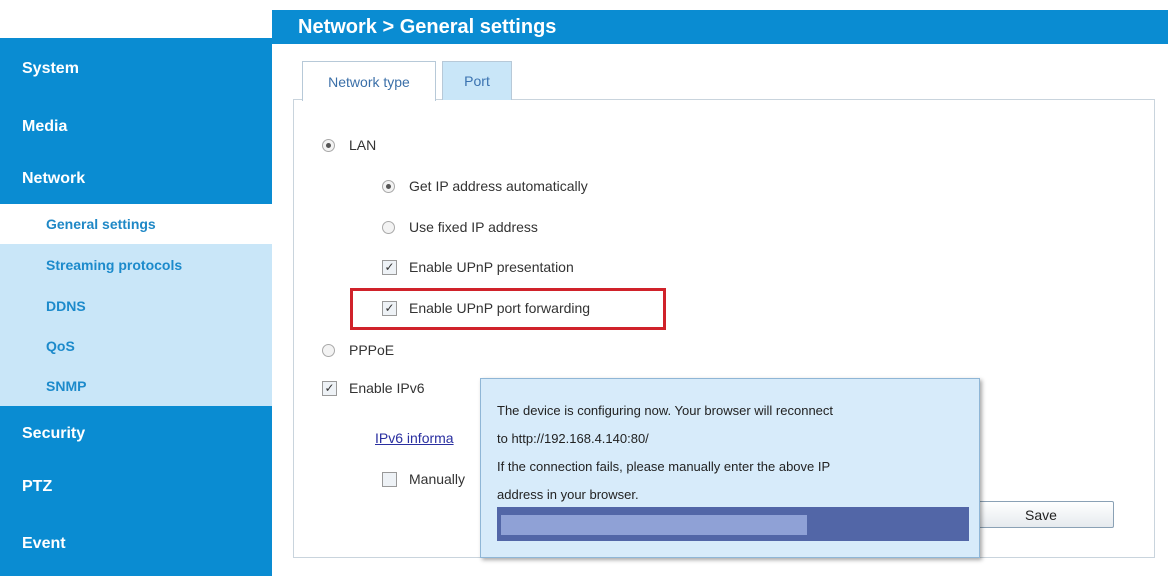 The width and height of the screenshot is (1168, 578). I want to click on sidebar-item-label: Media, so click(45, 126).